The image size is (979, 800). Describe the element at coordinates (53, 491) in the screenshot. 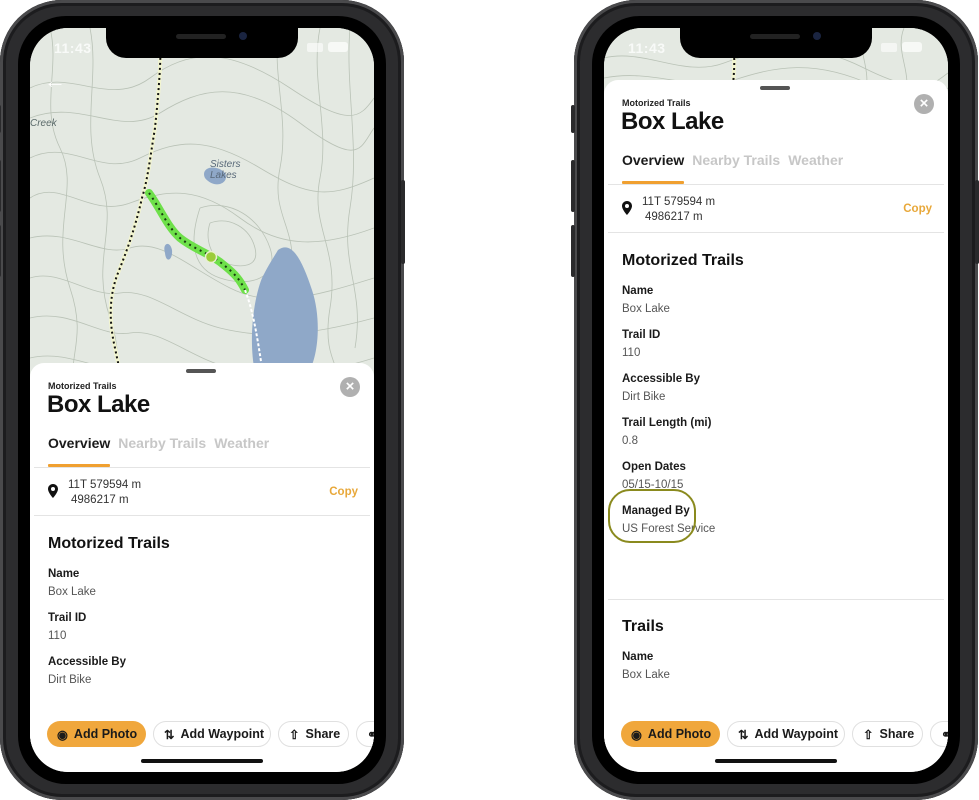

I see `location-pin-icon` at that location.